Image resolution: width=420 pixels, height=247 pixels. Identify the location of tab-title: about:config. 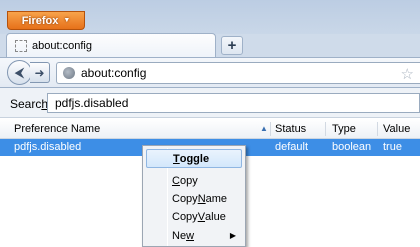
(62, 46).